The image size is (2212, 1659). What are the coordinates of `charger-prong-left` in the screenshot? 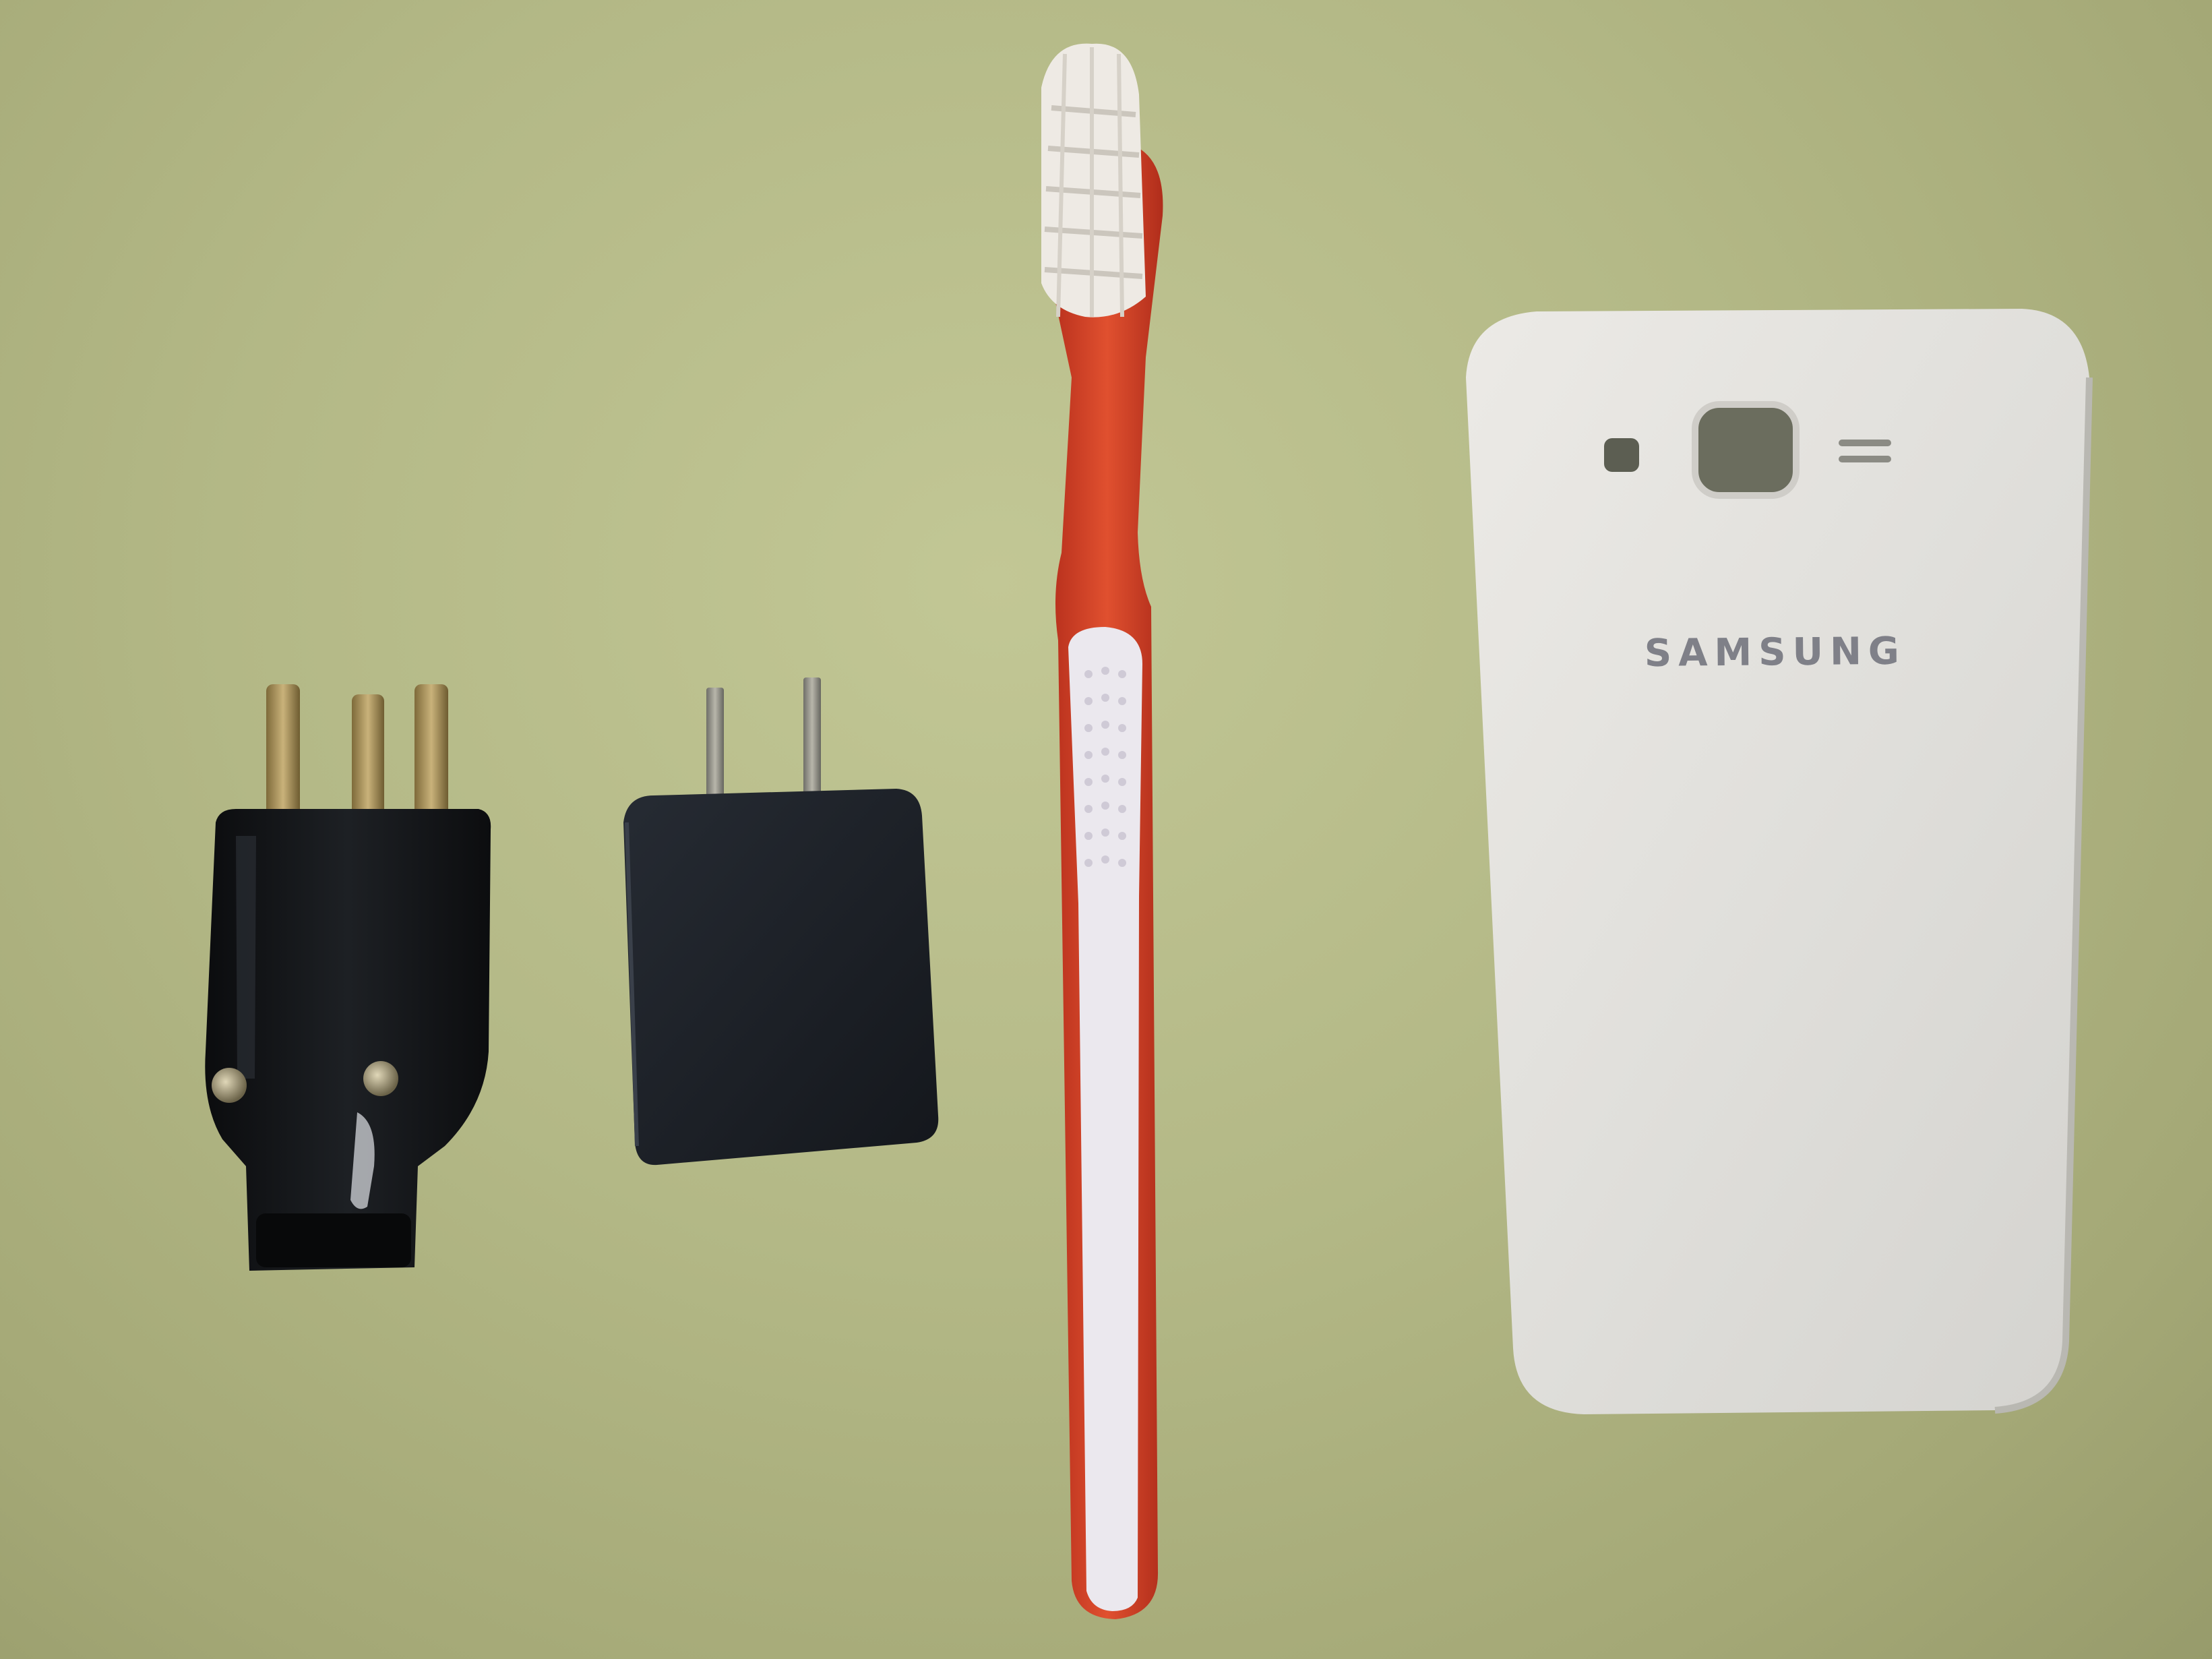 It's located at (715, 747).